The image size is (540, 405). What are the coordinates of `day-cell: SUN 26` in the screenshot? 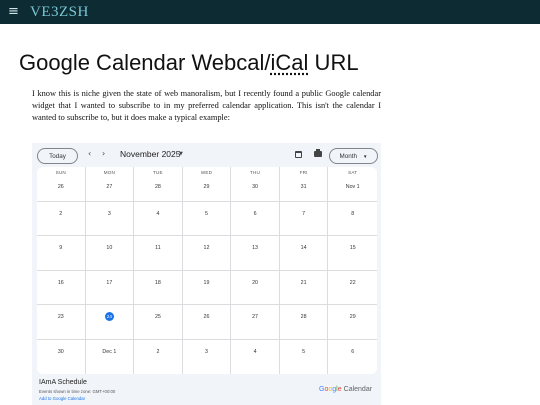 It's located at (61, 184).